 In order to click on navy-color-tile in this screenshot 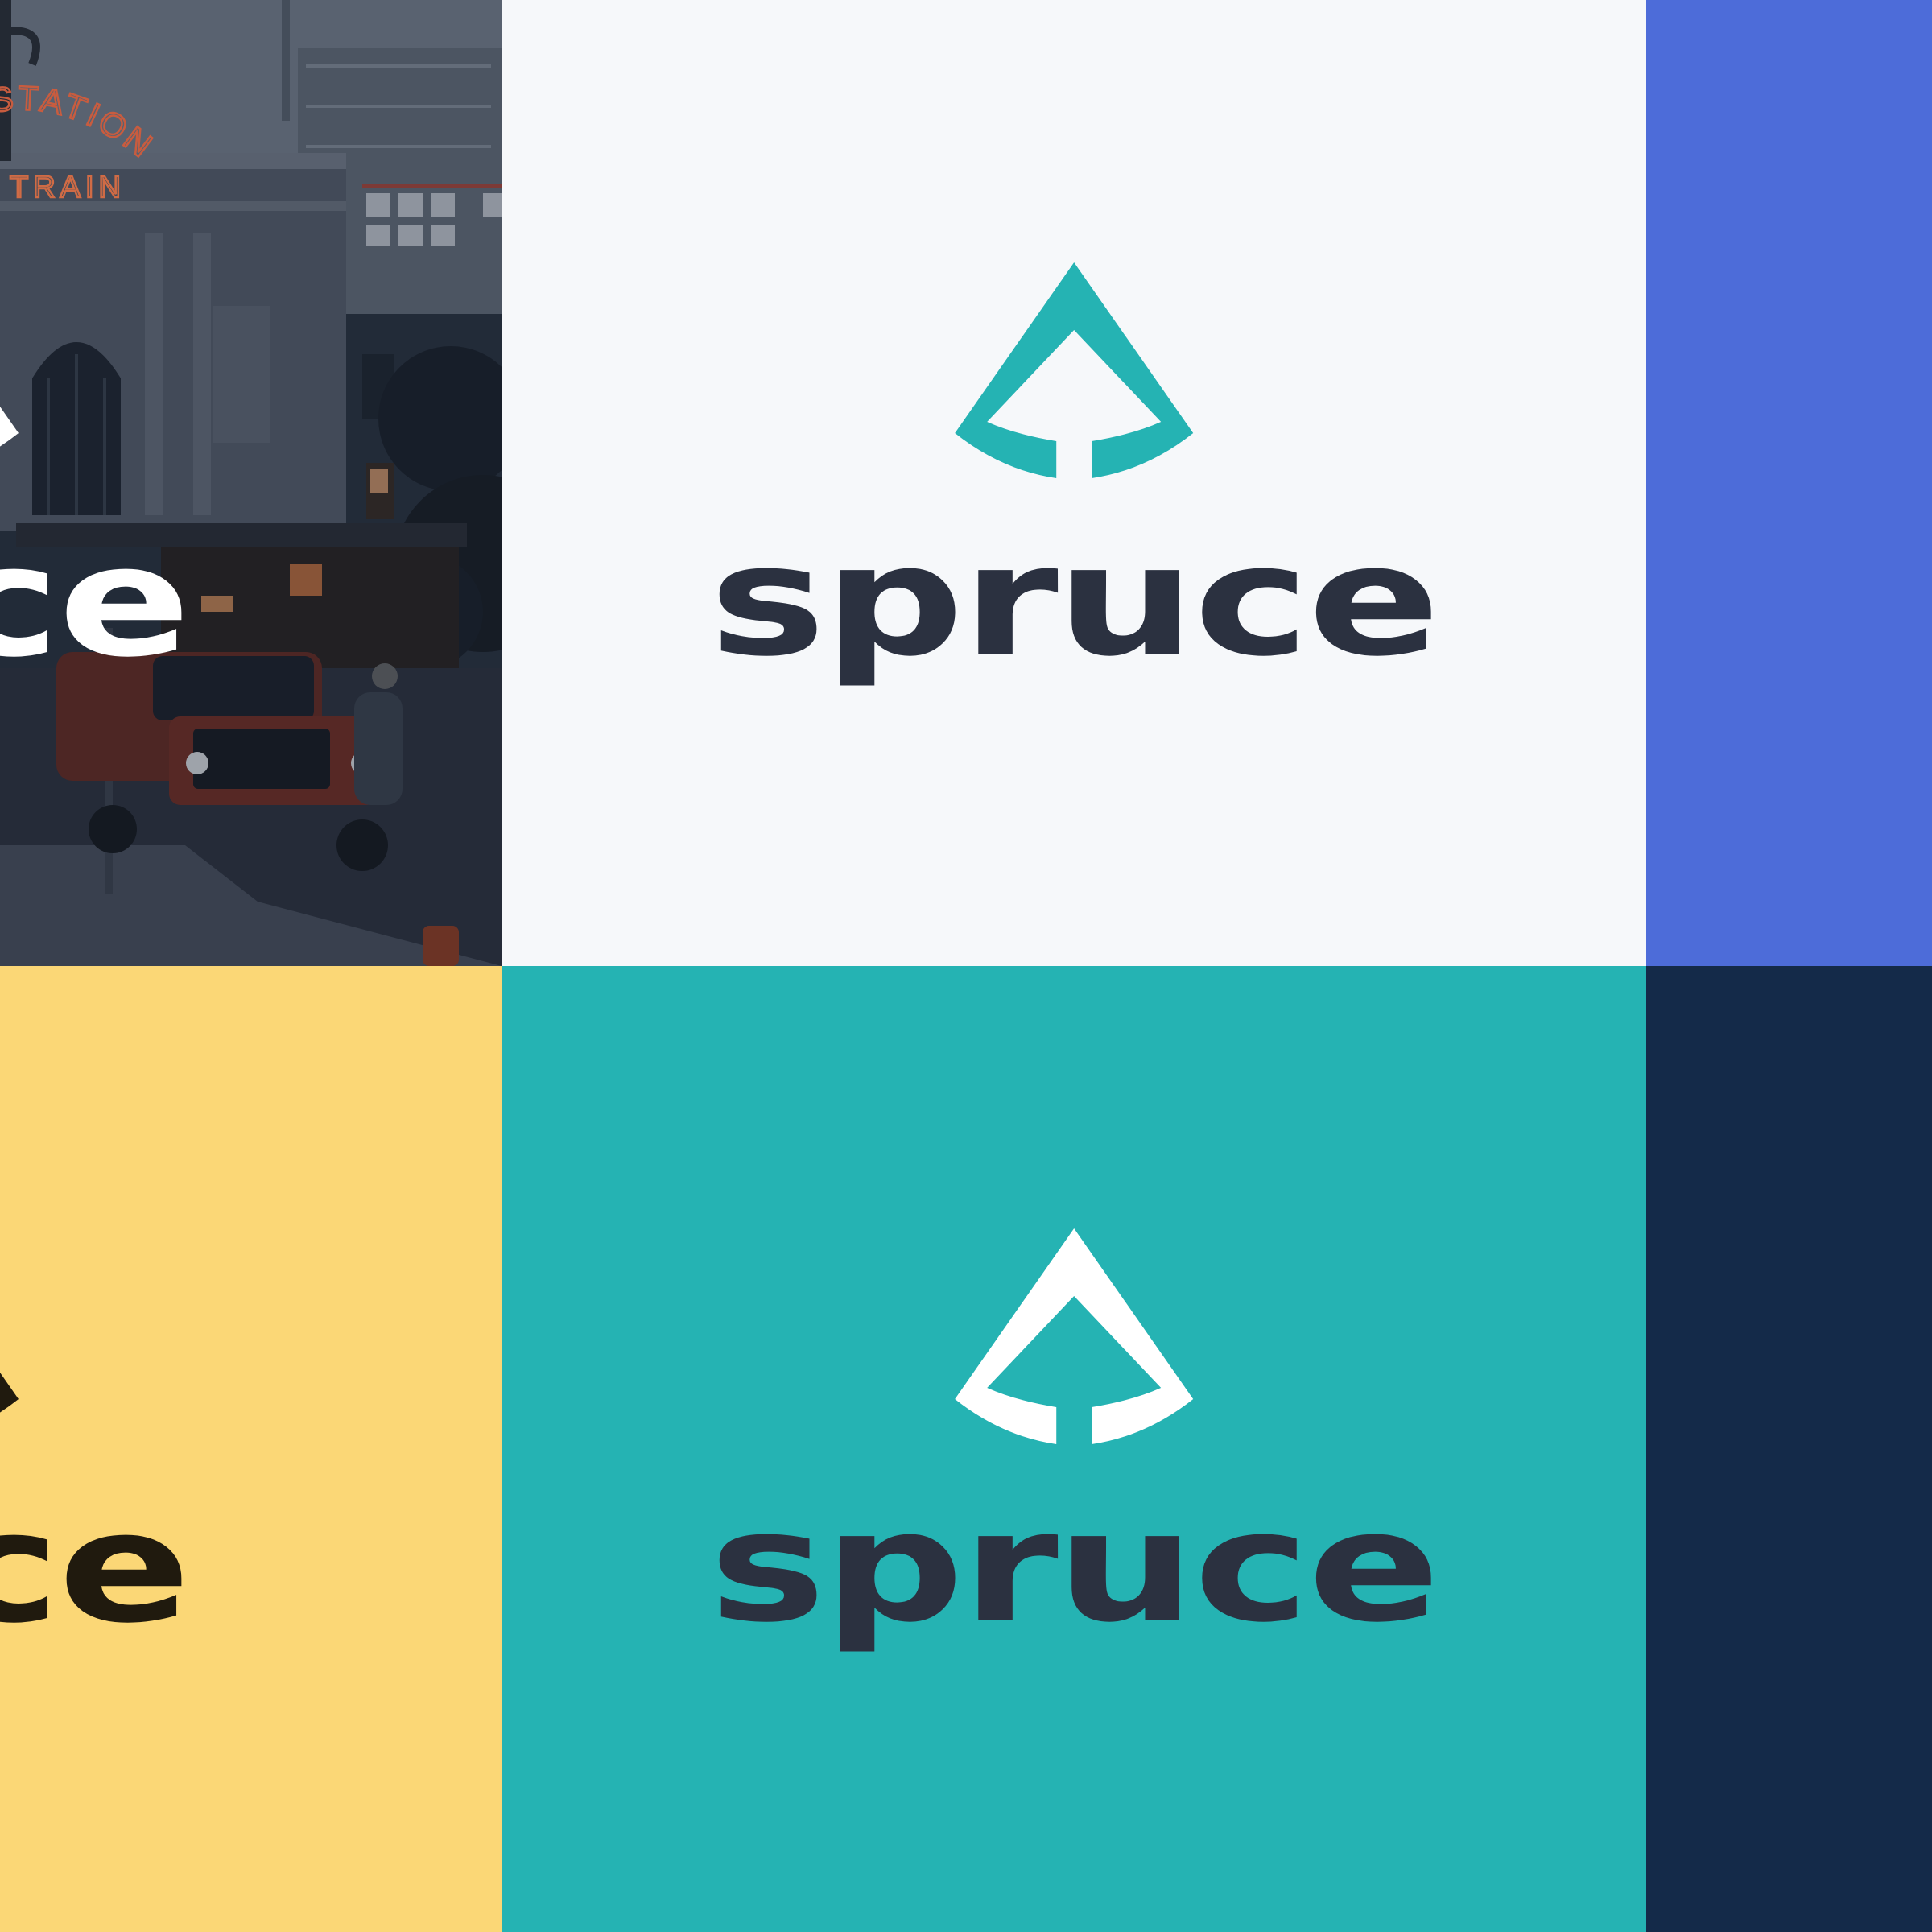, I will do `click(1789, 1449)`.